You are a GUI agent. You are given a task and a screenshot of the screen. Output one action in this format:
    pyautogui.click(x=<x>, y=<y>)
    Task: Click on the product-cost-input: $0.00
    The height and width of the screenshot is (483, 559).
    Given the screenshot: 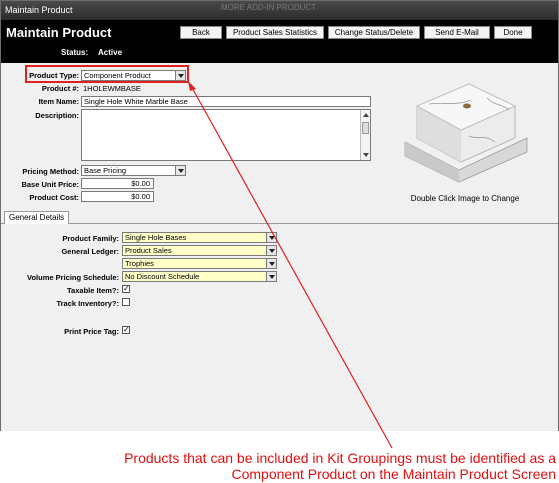 What is the action you would take?
    pyautogui.click(x=117, y=196)
    